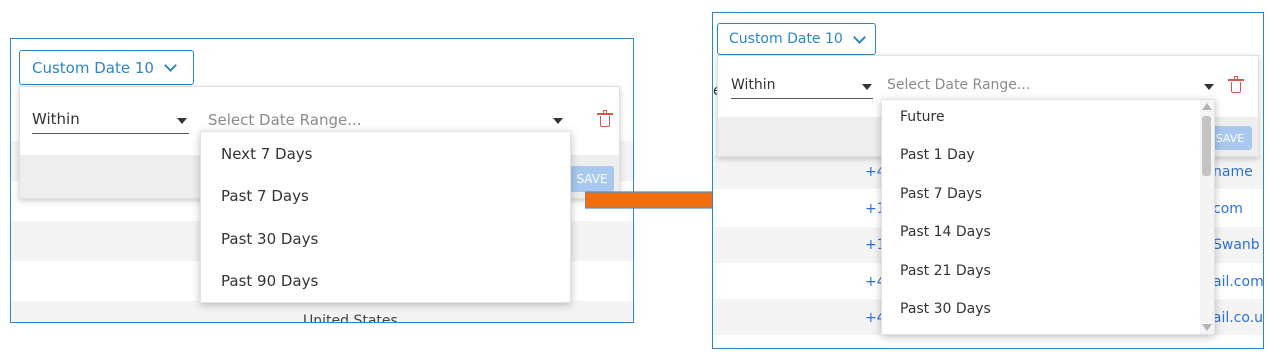 The height and width of the screenshot is (356, 1272). Describe the element at coordinates (1206, 146) in the screenshot. I see `scrollbar-thumb` at that location.